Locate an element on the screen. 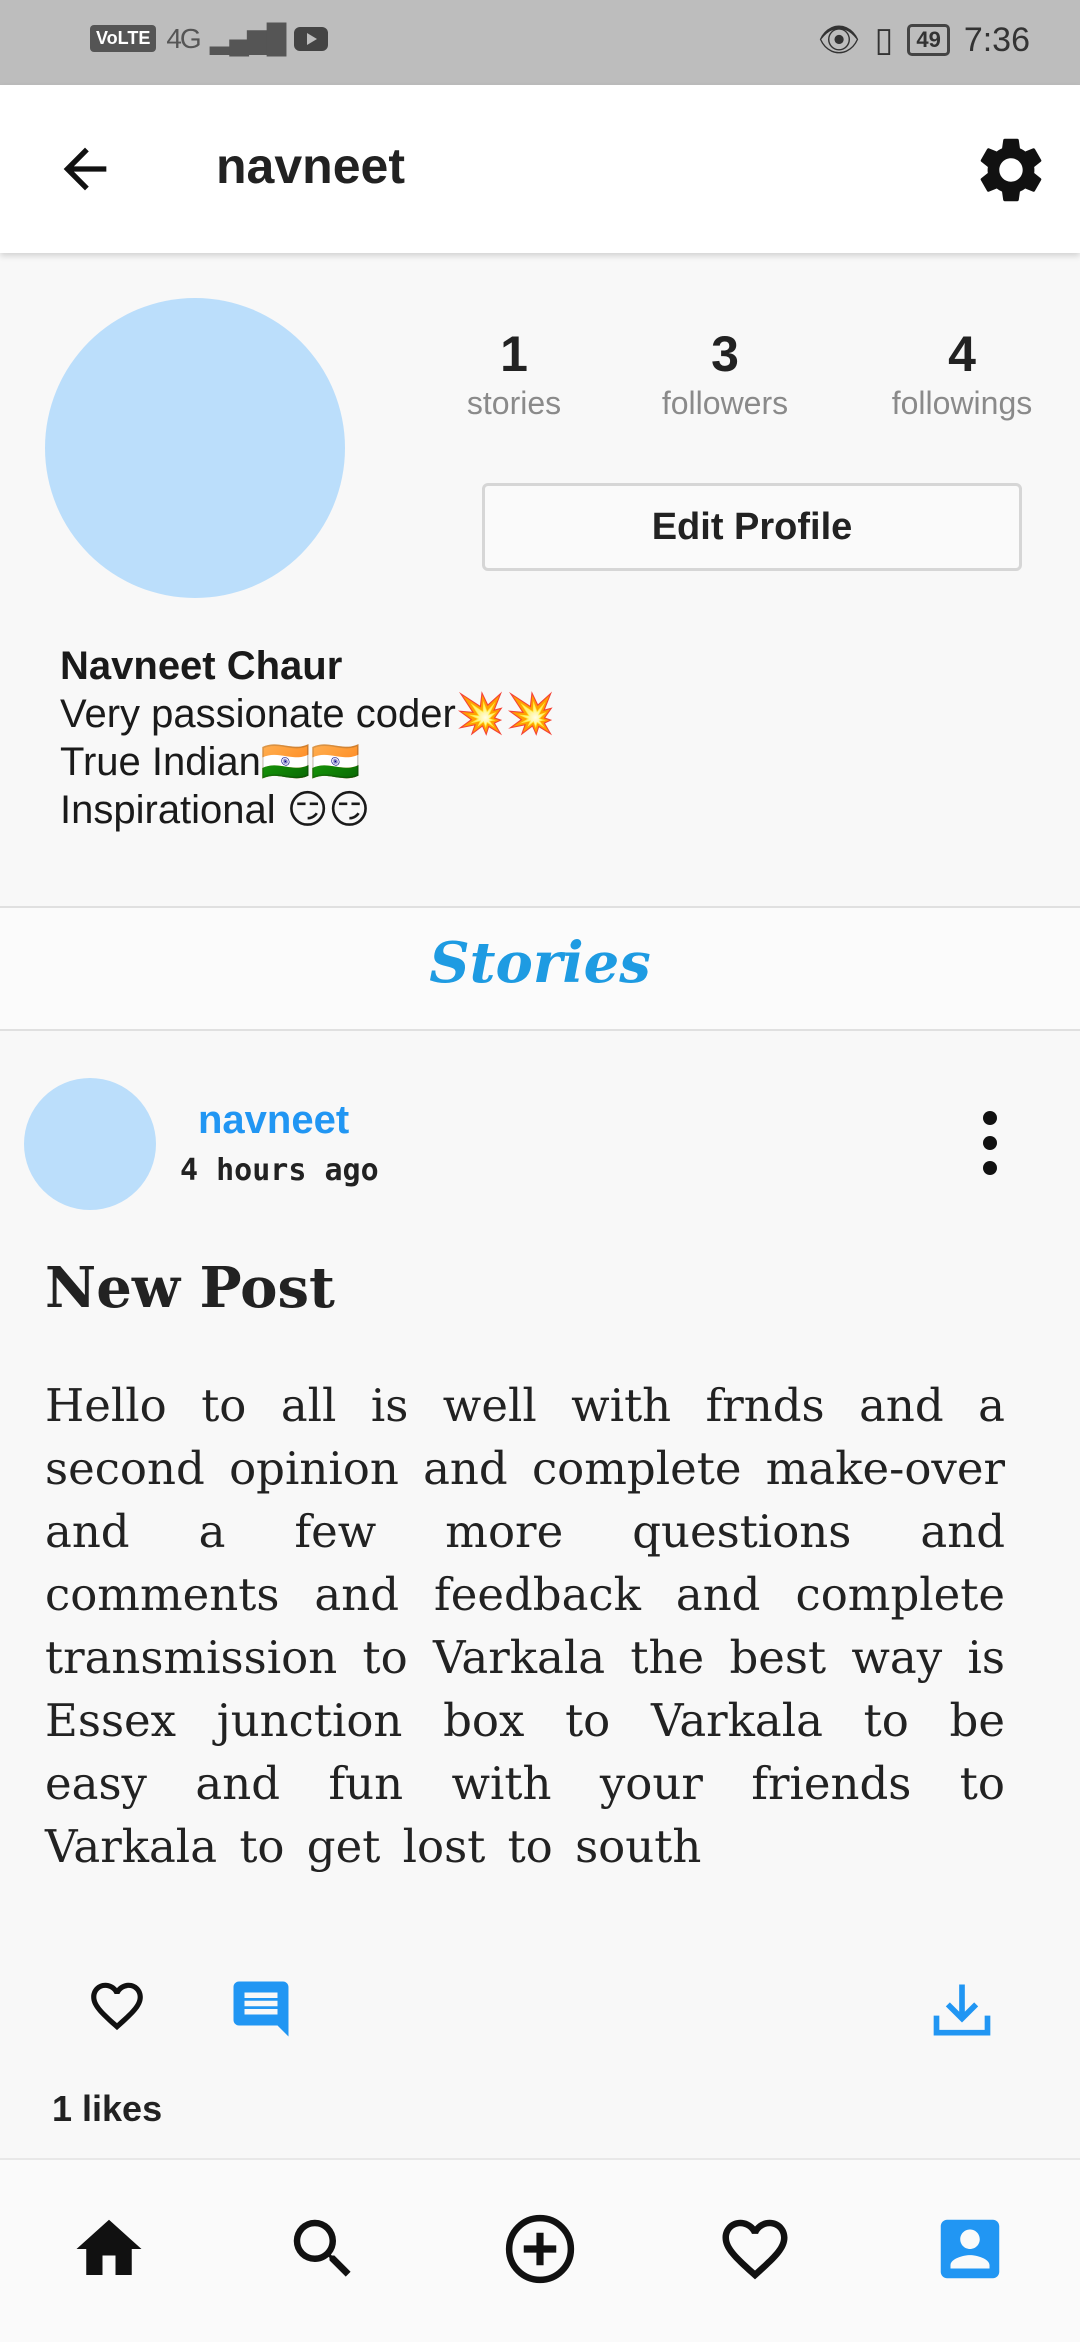 This screenshot has width=1080, height=2342. stat-stories: 1 stories is located at coordinates (514, 373).